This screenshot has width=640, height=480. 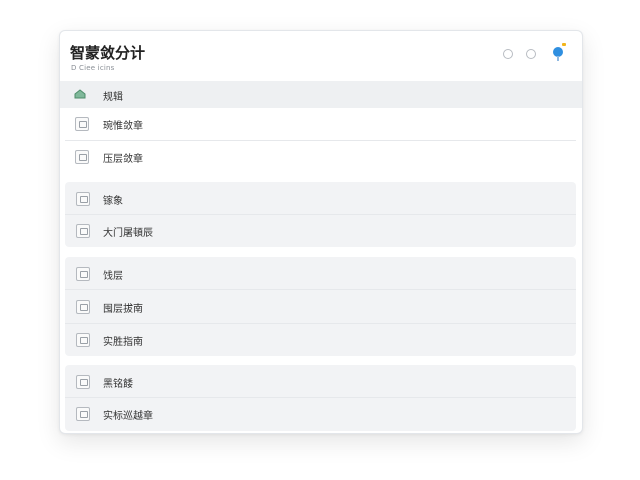 I want to click on minimize-button, so click(x=508, y=54).